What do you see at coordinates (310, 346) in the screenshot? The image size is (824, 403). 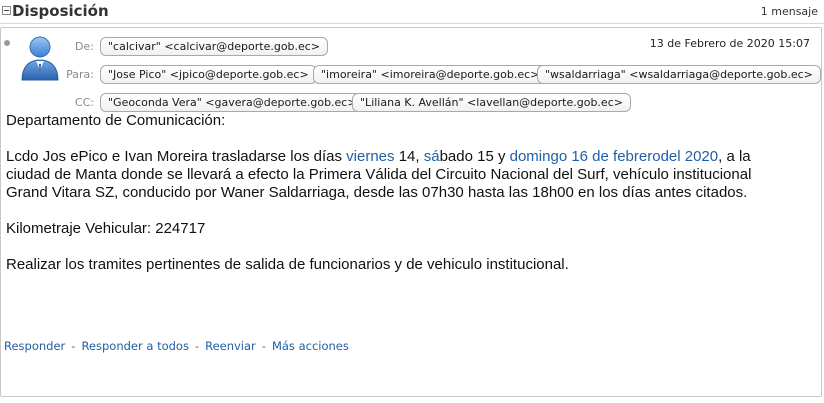 I see `more-actions-link: Más acciones` at bounding box center [310, 346].